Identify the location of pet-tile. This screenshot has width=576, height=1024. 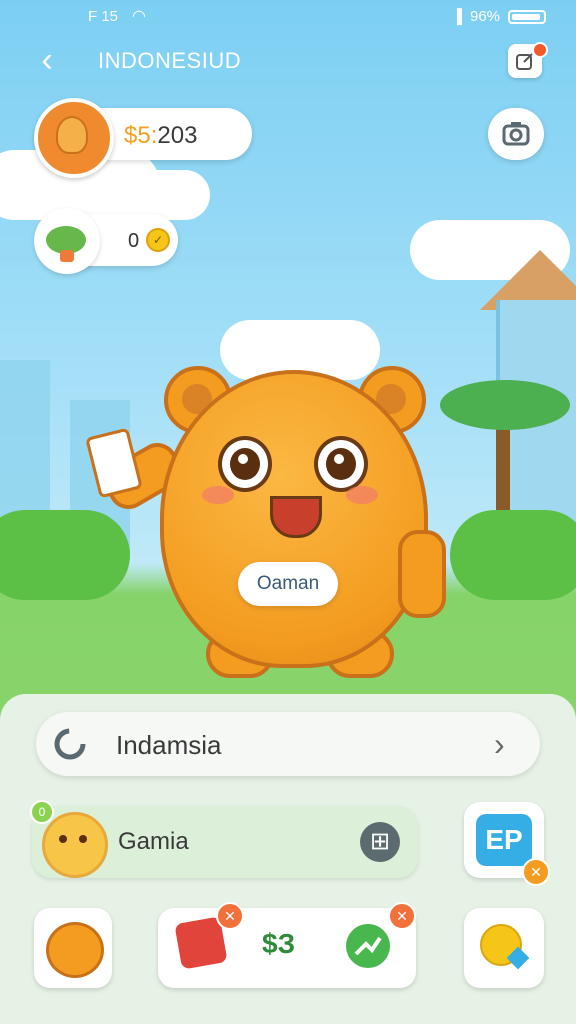
(73, 948).